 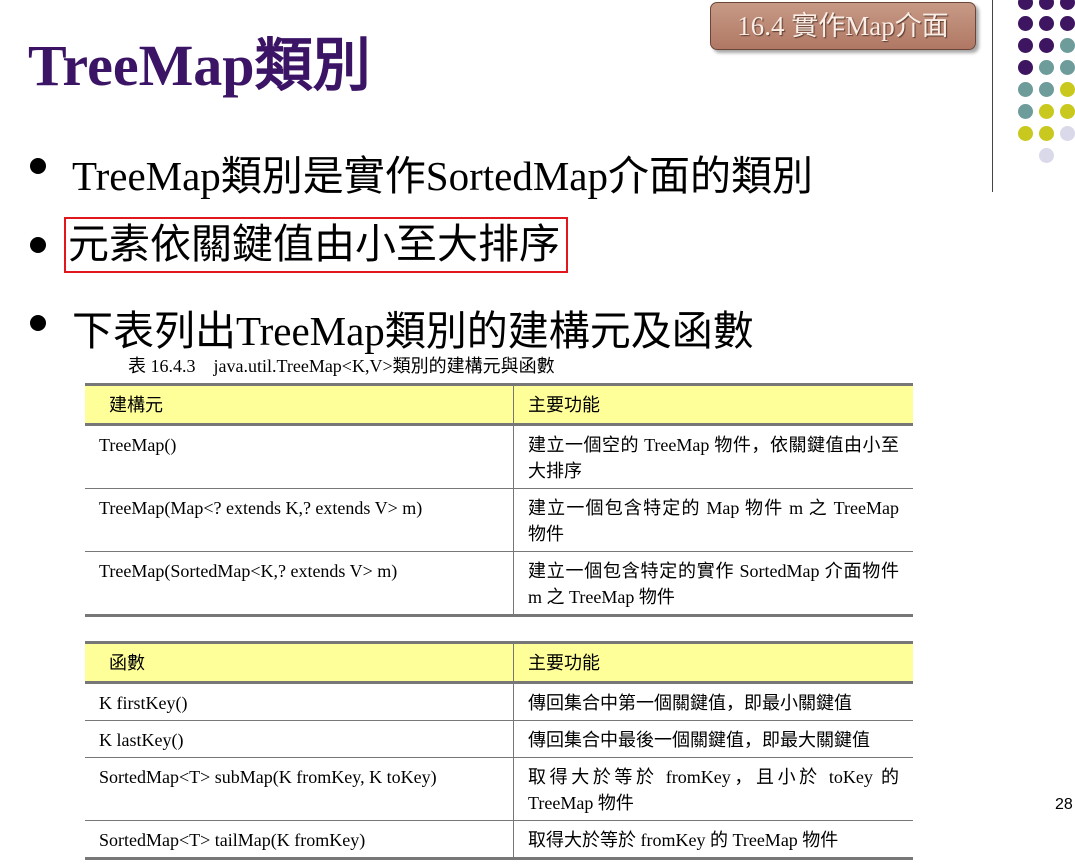 I want to click on divider-line, so click(x=992, y=96).